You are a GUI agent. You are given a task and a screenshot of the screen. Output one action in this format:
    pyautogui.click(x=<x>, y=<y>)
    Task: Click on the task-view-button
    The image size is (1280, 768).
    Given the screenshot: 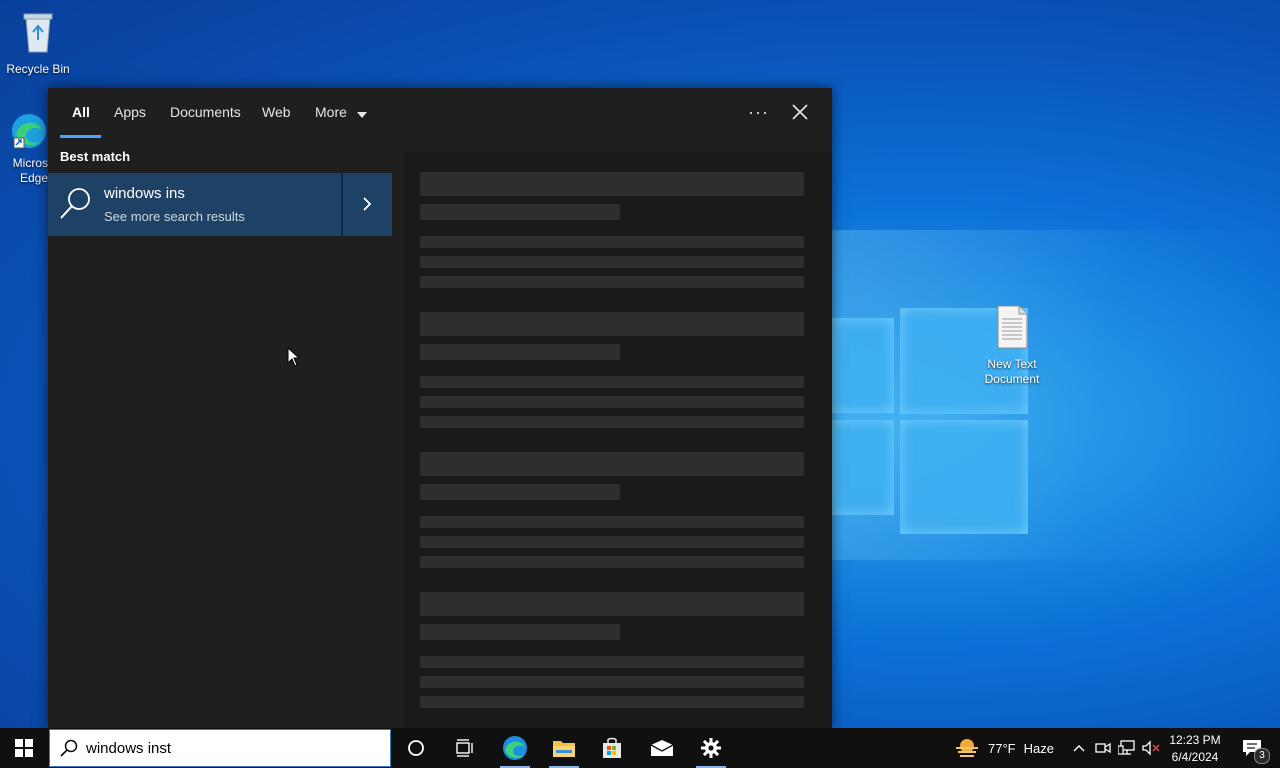 What is the action you would take?
    pyautogui.click(x=464, y=748)
    